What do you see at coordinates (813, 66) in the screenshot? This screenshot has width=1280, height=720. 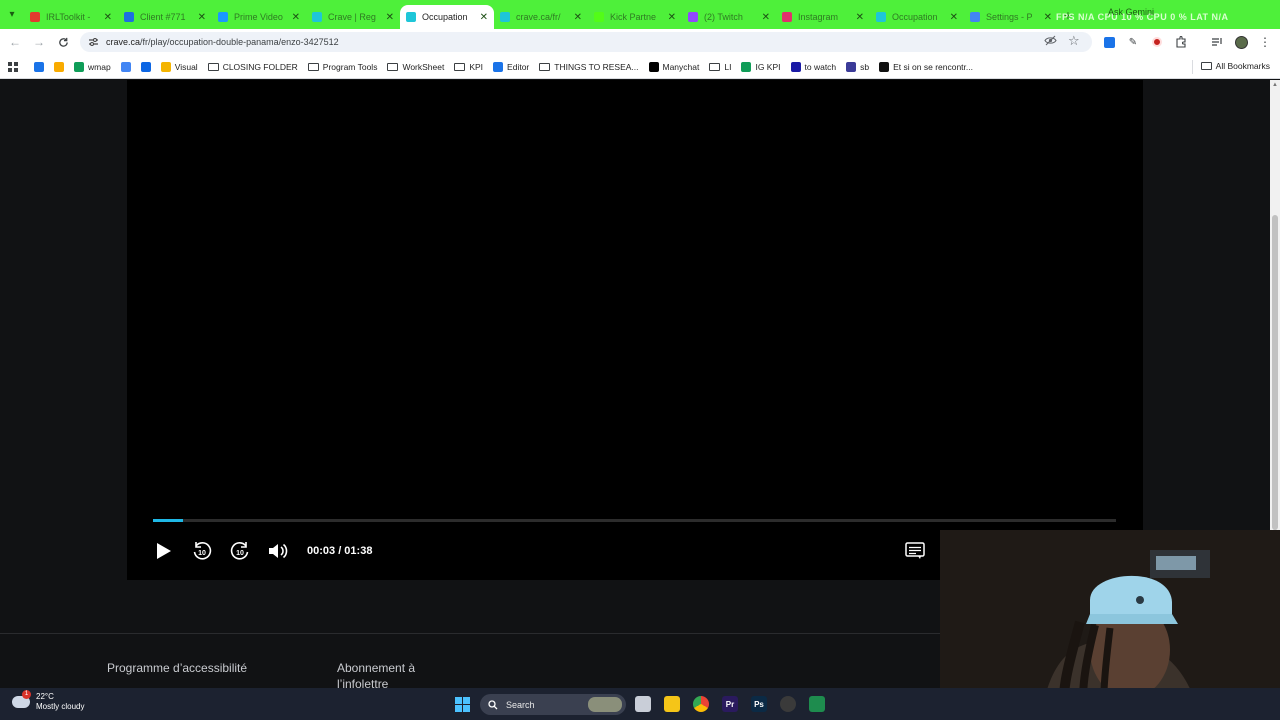 I see `bookmark-item: to watch` at bounding box center [813, 66].